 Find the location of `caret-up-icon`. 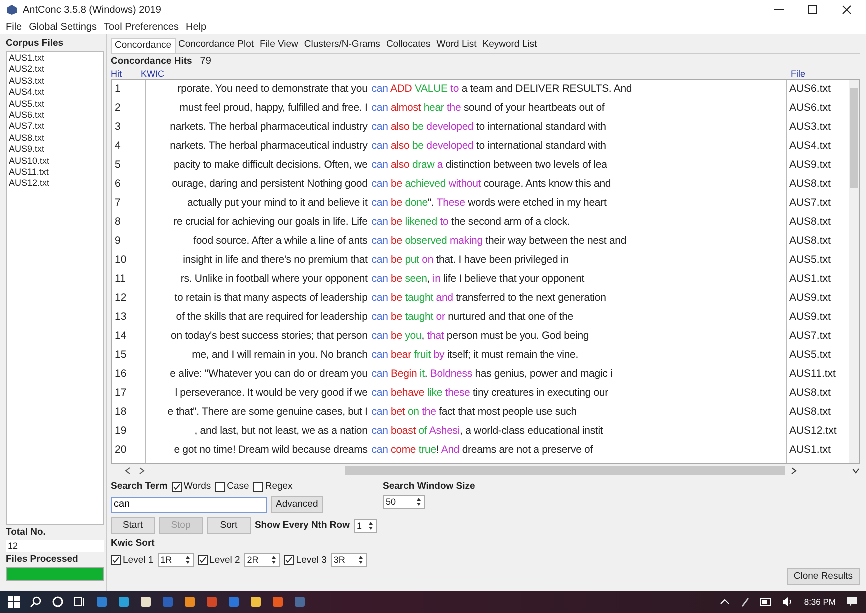

caret-up-icon is located at coordinates (725, 602).